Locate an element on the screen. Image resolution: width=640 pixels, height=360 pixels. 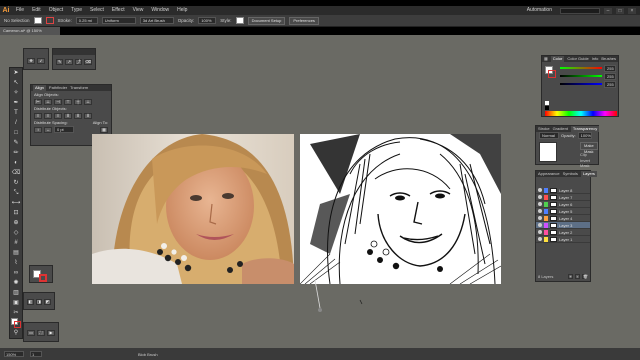
move-icon: ✥ is located at coordinates (31, 60).